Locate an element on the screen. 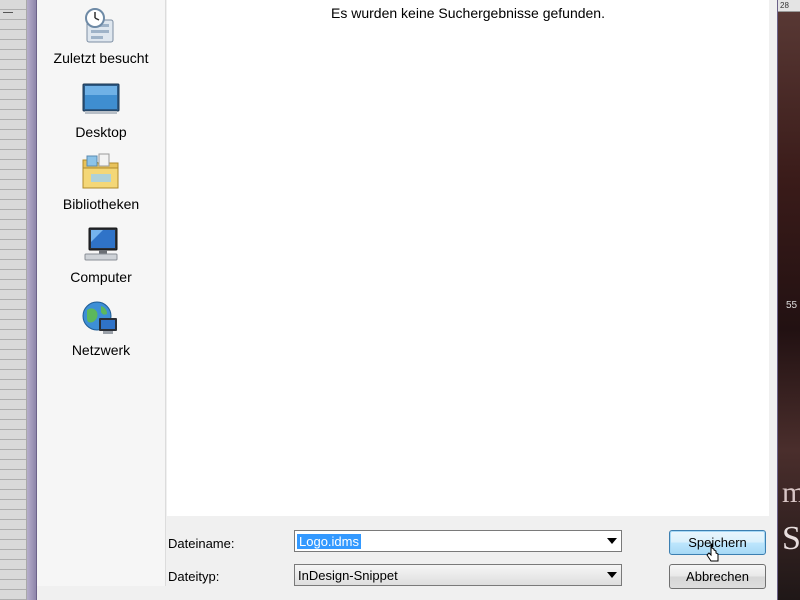  dialog-frame-left is located at coordinates (31, 300).